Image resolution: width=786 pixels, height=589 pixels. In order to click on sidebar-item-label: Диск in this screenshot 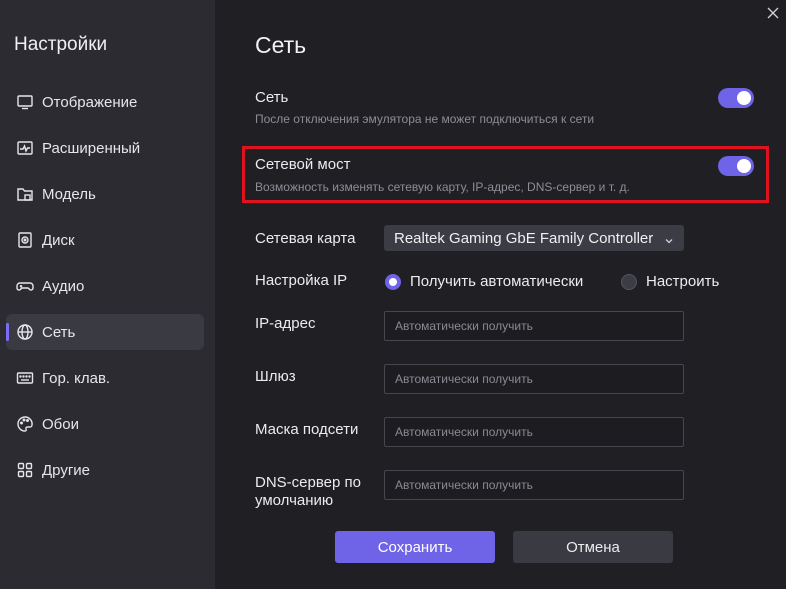, I will do `click(58, 240)`.